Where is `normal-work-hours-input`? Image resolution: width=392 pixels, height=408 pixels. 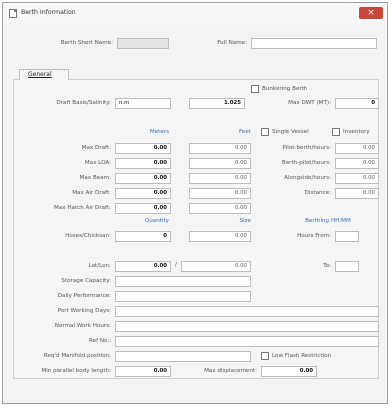
normal-work-hours-input is located at coordinates (247, 326).